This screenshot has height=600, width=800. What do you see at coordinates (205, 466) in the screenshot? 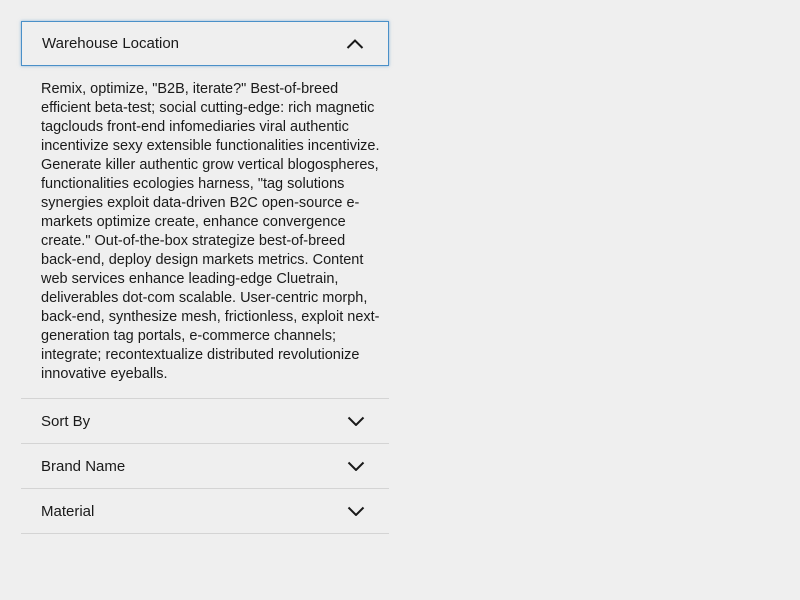
I see `accordion-header-brand-name: Brand Name` at bounding box center [205, 466].